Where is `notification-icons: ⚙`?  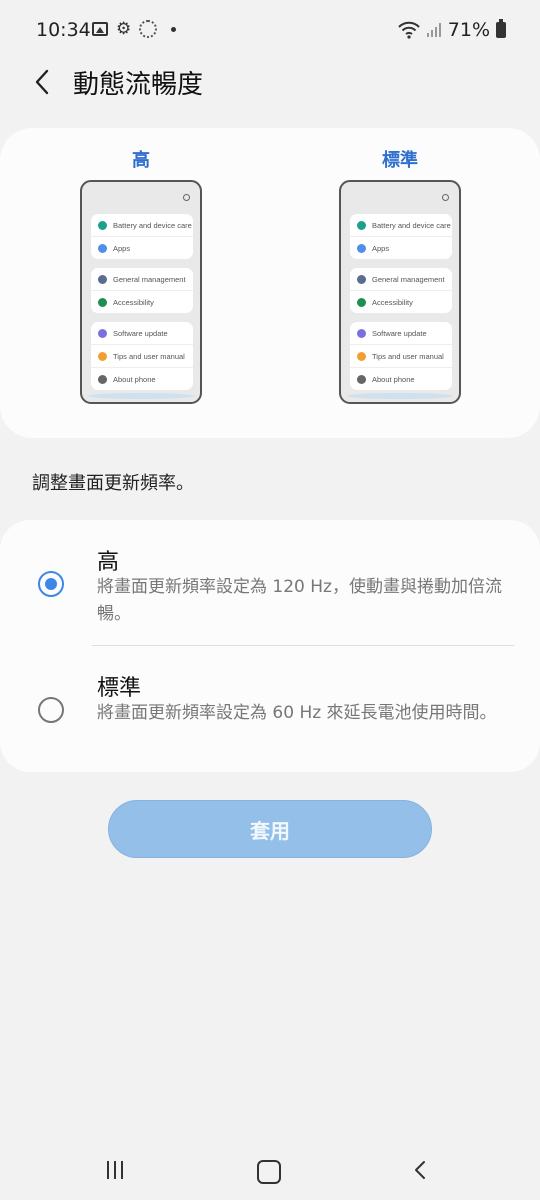 notification-icons: ⚙ is located at coordinates (134, 29).